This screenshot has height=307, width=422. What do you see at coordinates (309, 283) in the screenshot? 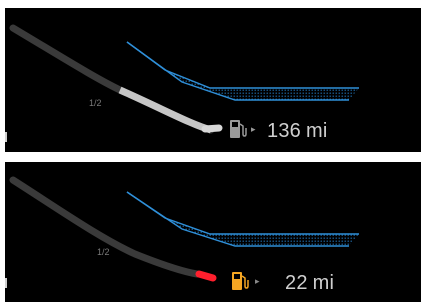
I see `range-readout: 22 mi` at bounding box center [309, 283].